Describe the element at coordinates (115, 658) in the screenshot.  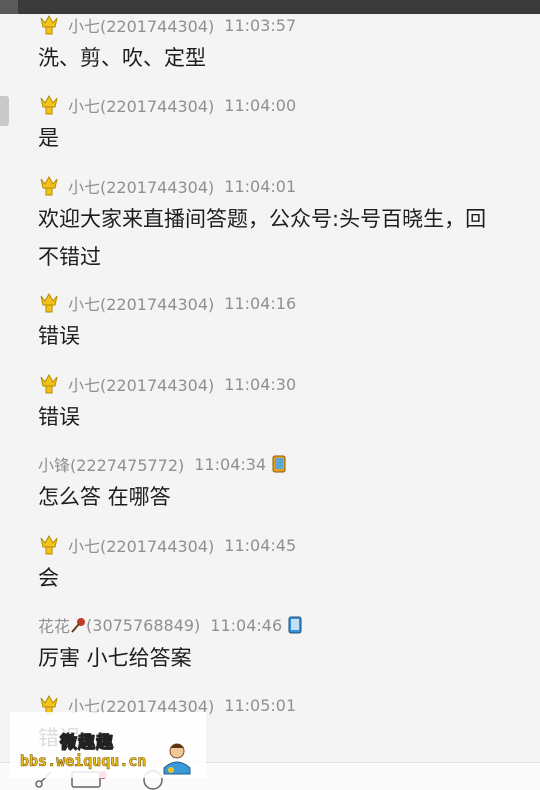
I see `message-text: 厉害 小七给答案` at that location.